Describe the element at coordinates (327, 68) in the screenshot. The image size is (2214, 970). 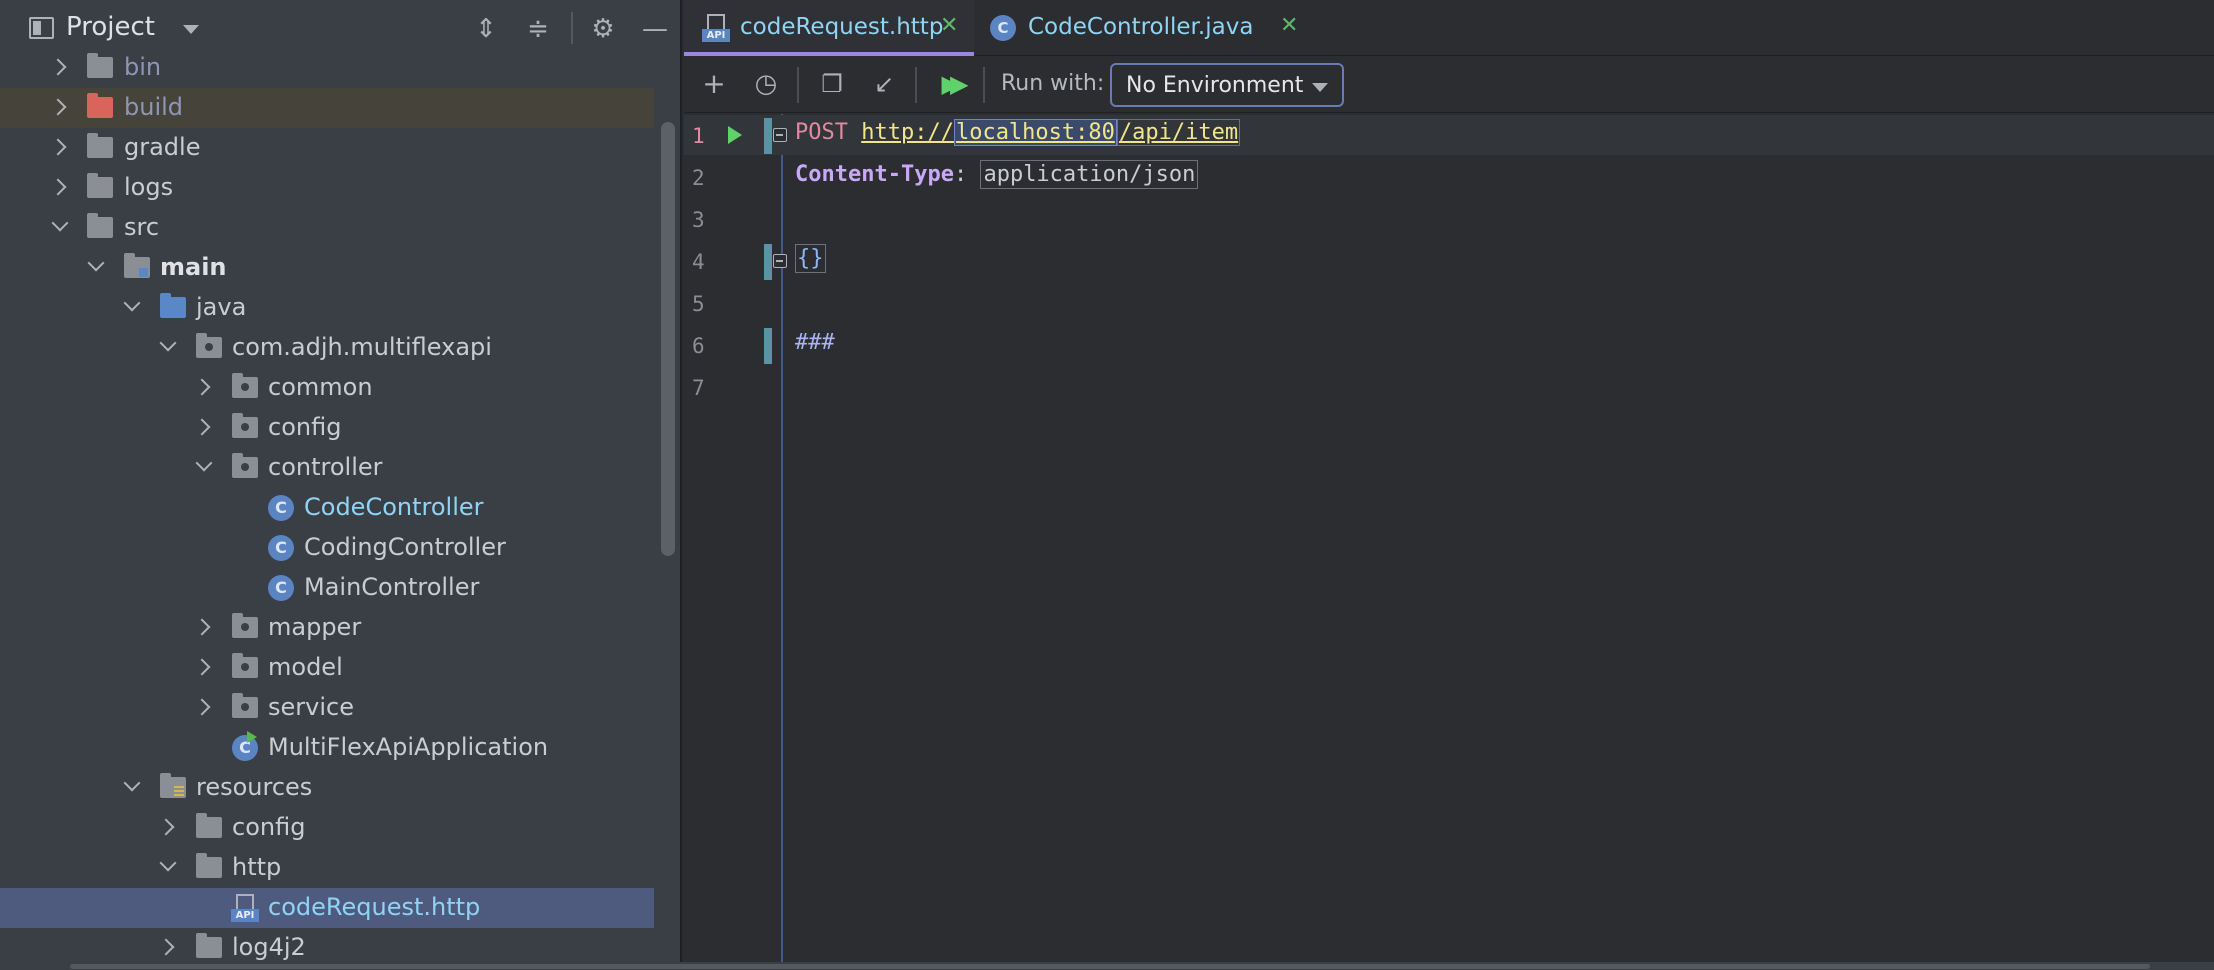
I see `tree-item-bin: bin` at that location.